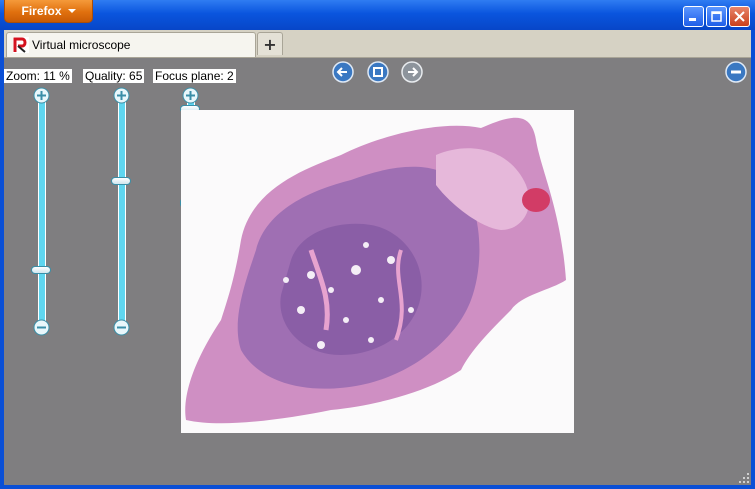 The image size is (755, 489). Describe the element at coordinates (693, 16) in the screenshot. I see `minimize-button` at that location.